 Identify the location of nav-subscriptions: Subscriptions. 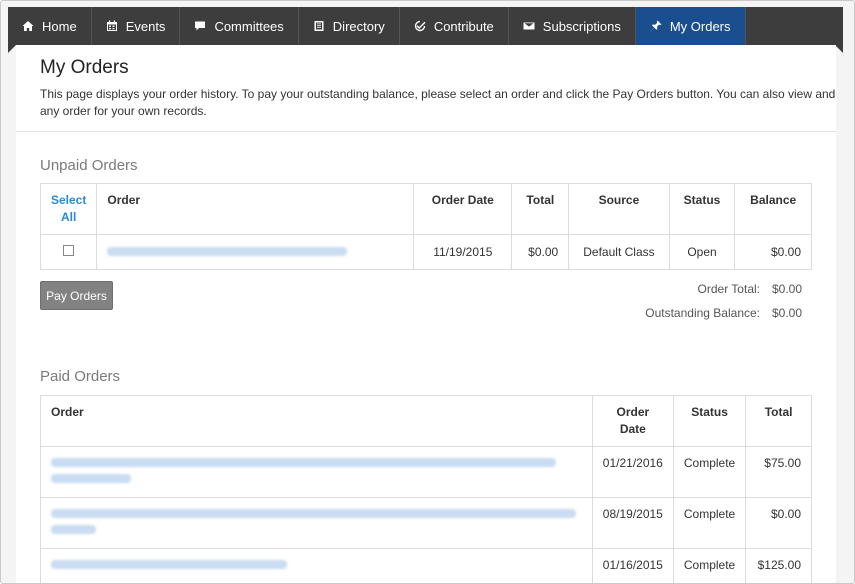
(572, 26).